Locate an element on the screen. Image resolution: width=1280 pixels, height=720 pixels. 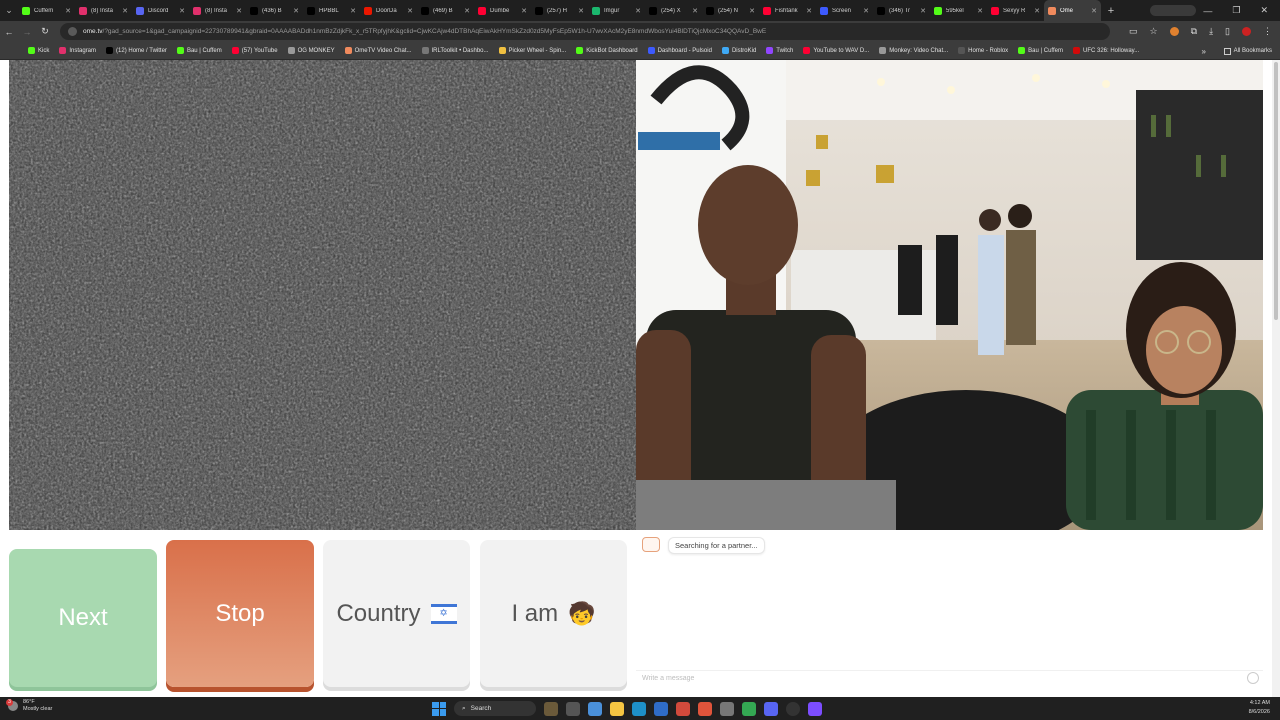
browser-tab: Screen ✕ is located at coordinates (844, 10).